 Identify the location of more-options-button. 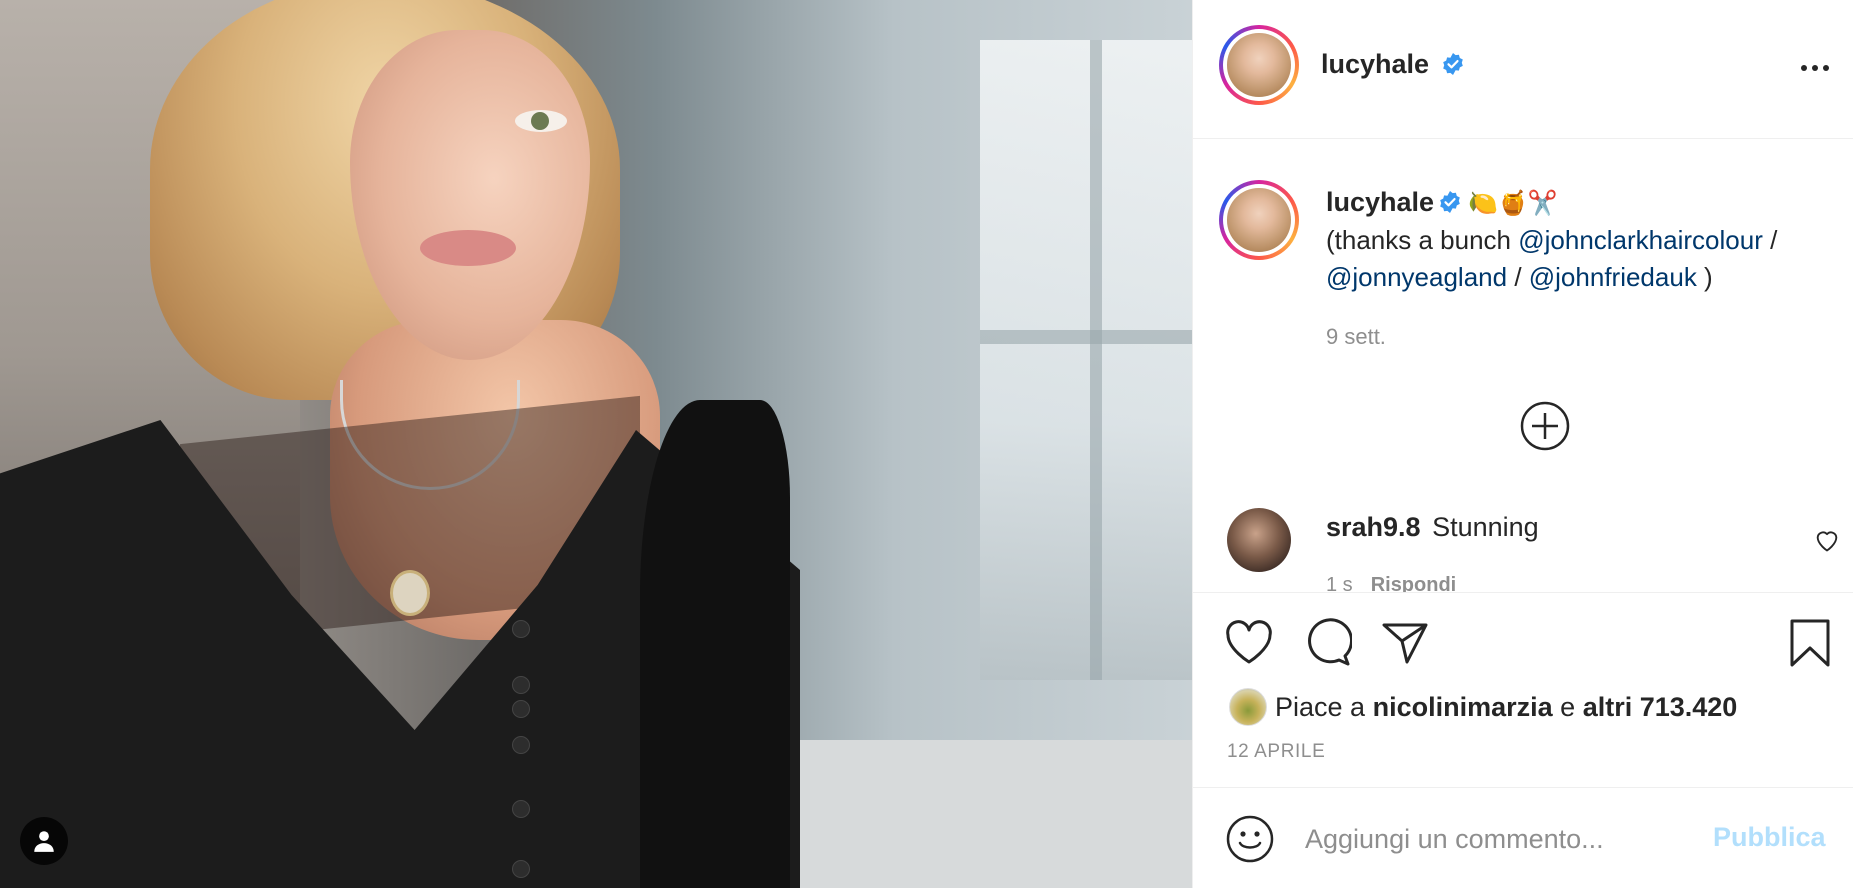
(1815, 68).